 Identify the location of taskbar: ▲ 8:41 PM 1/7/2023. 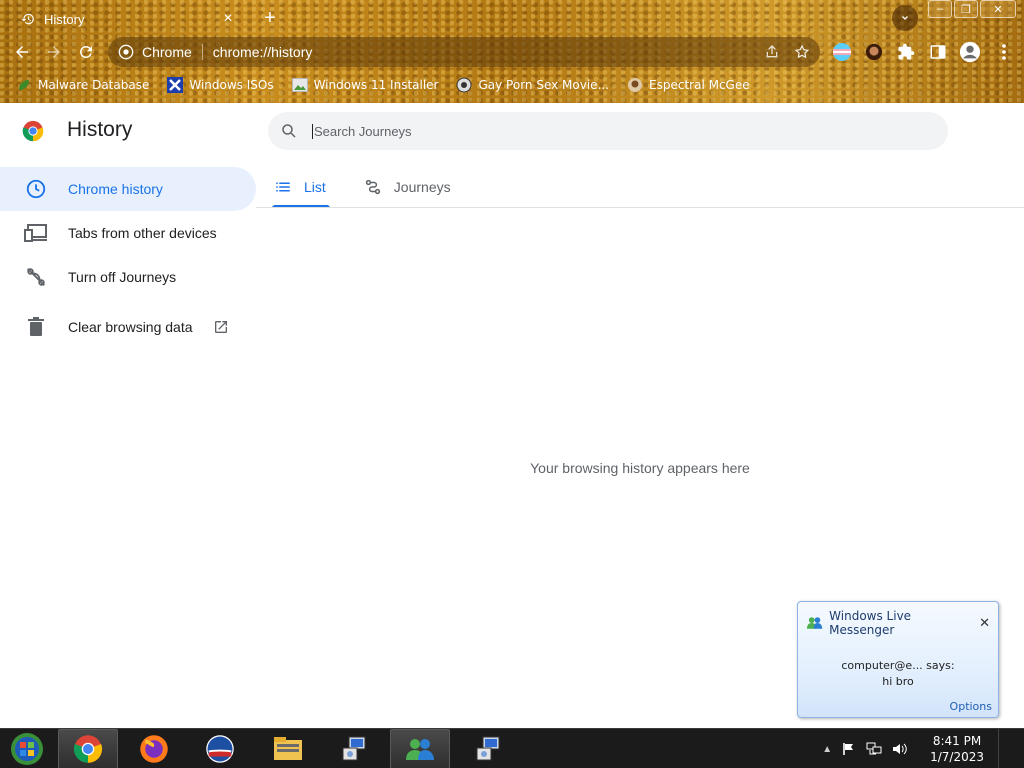
(512, 748).